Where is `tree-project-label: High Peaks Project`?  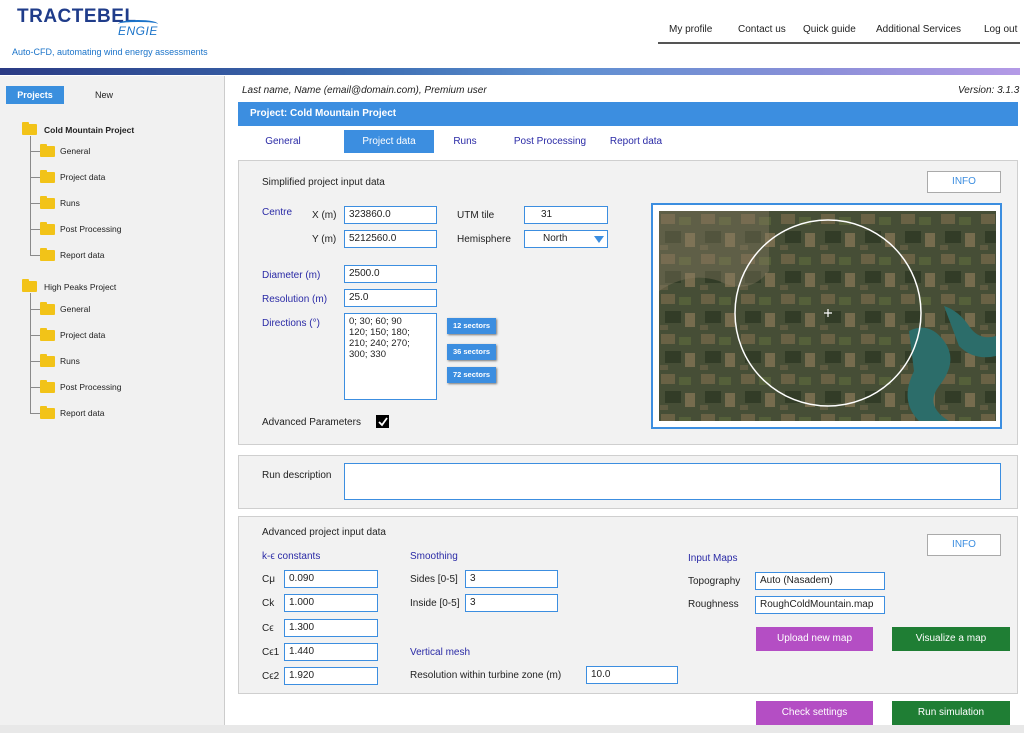
tree-project-label: High Peaks Project is located at coordinates (80, 287).